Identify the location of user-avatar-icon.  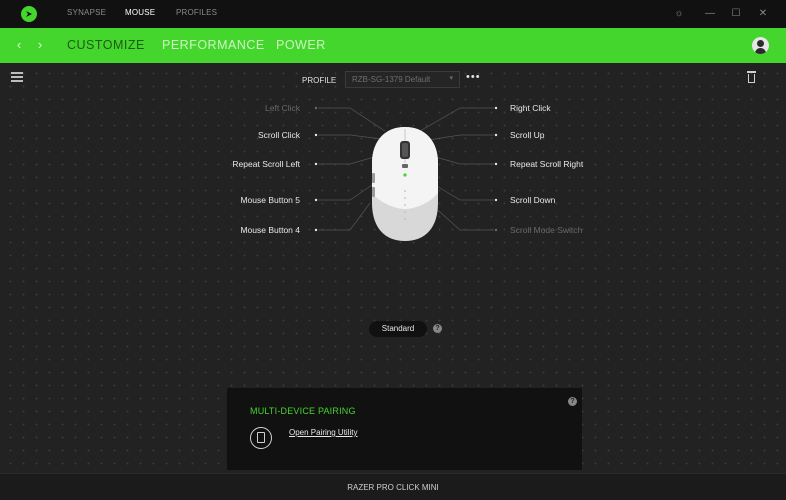
(760, 45).